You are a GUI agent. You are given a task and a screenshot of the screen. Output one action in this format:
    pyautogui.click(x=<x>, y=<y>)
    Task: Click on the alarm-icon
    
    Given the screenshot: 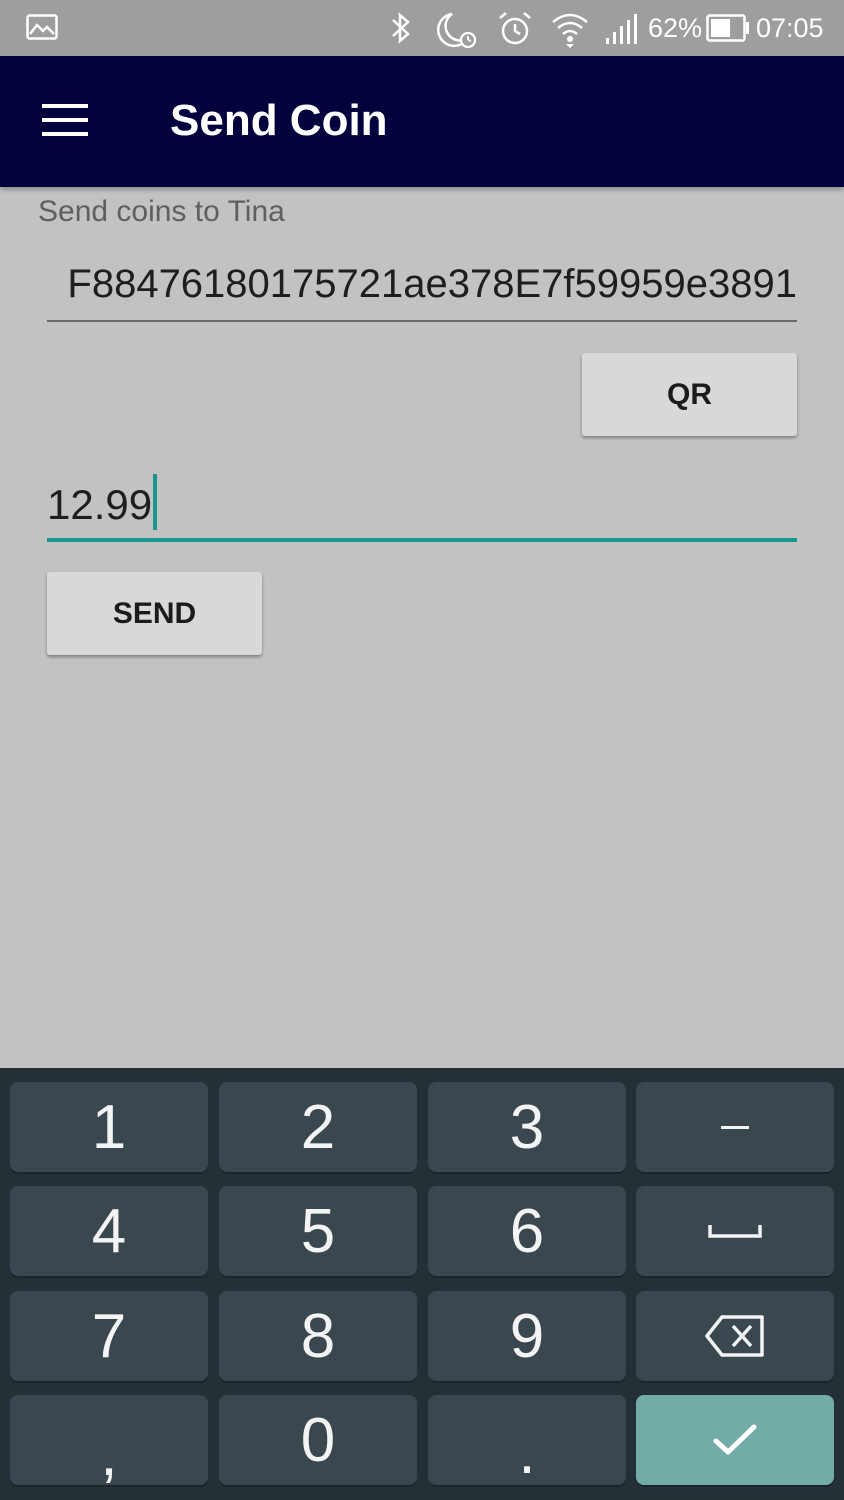 What is the action you would take?
    pyautogui.click(x=515, y=31)
    